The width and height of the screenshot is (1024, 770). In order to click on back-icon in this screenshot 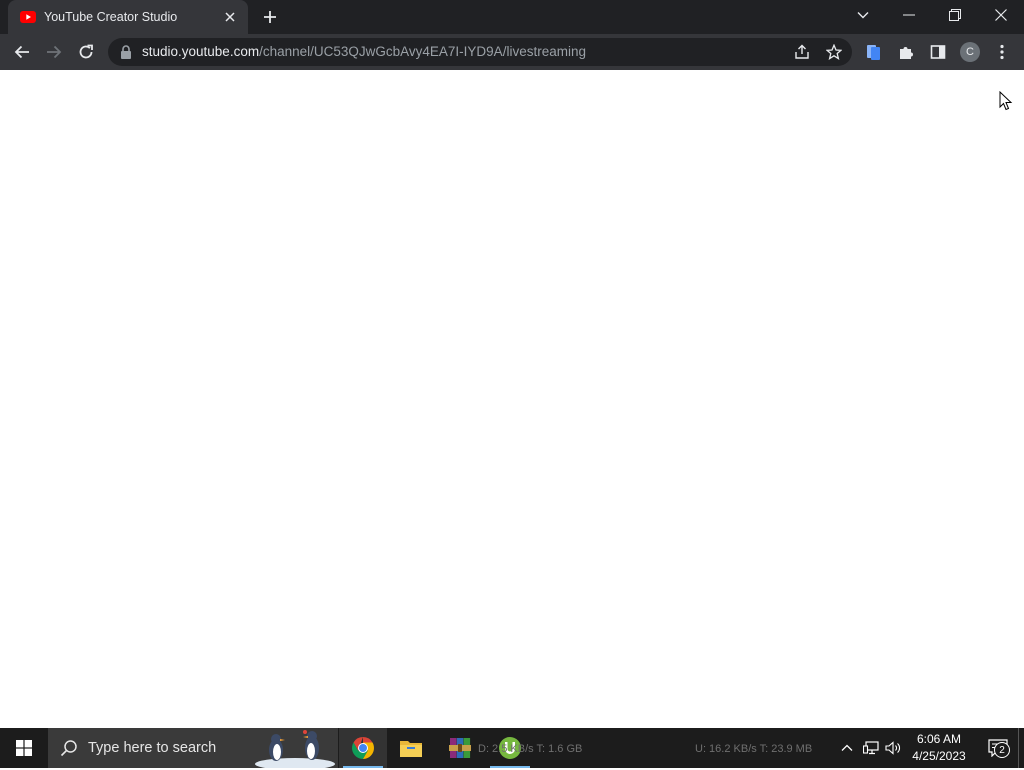, I will do `click(22, 52)`.